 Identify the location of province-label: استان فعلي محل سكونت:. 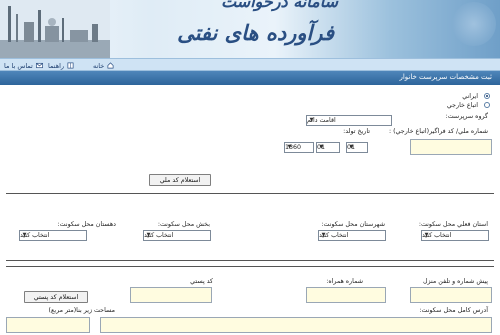
(453, 224).